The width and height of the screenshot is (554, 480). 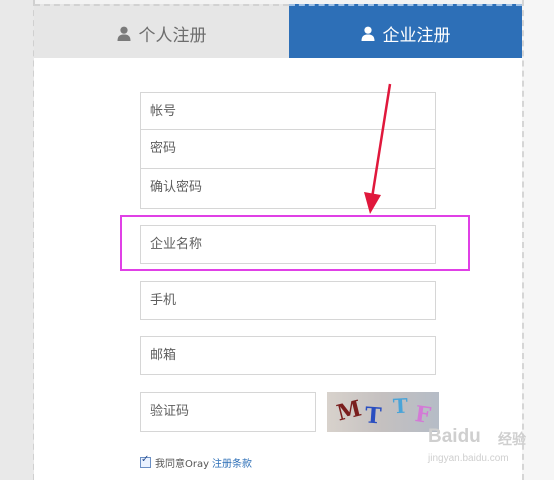 I want to click on agree-text: 我同意Oray, so click(x=182, y=464).